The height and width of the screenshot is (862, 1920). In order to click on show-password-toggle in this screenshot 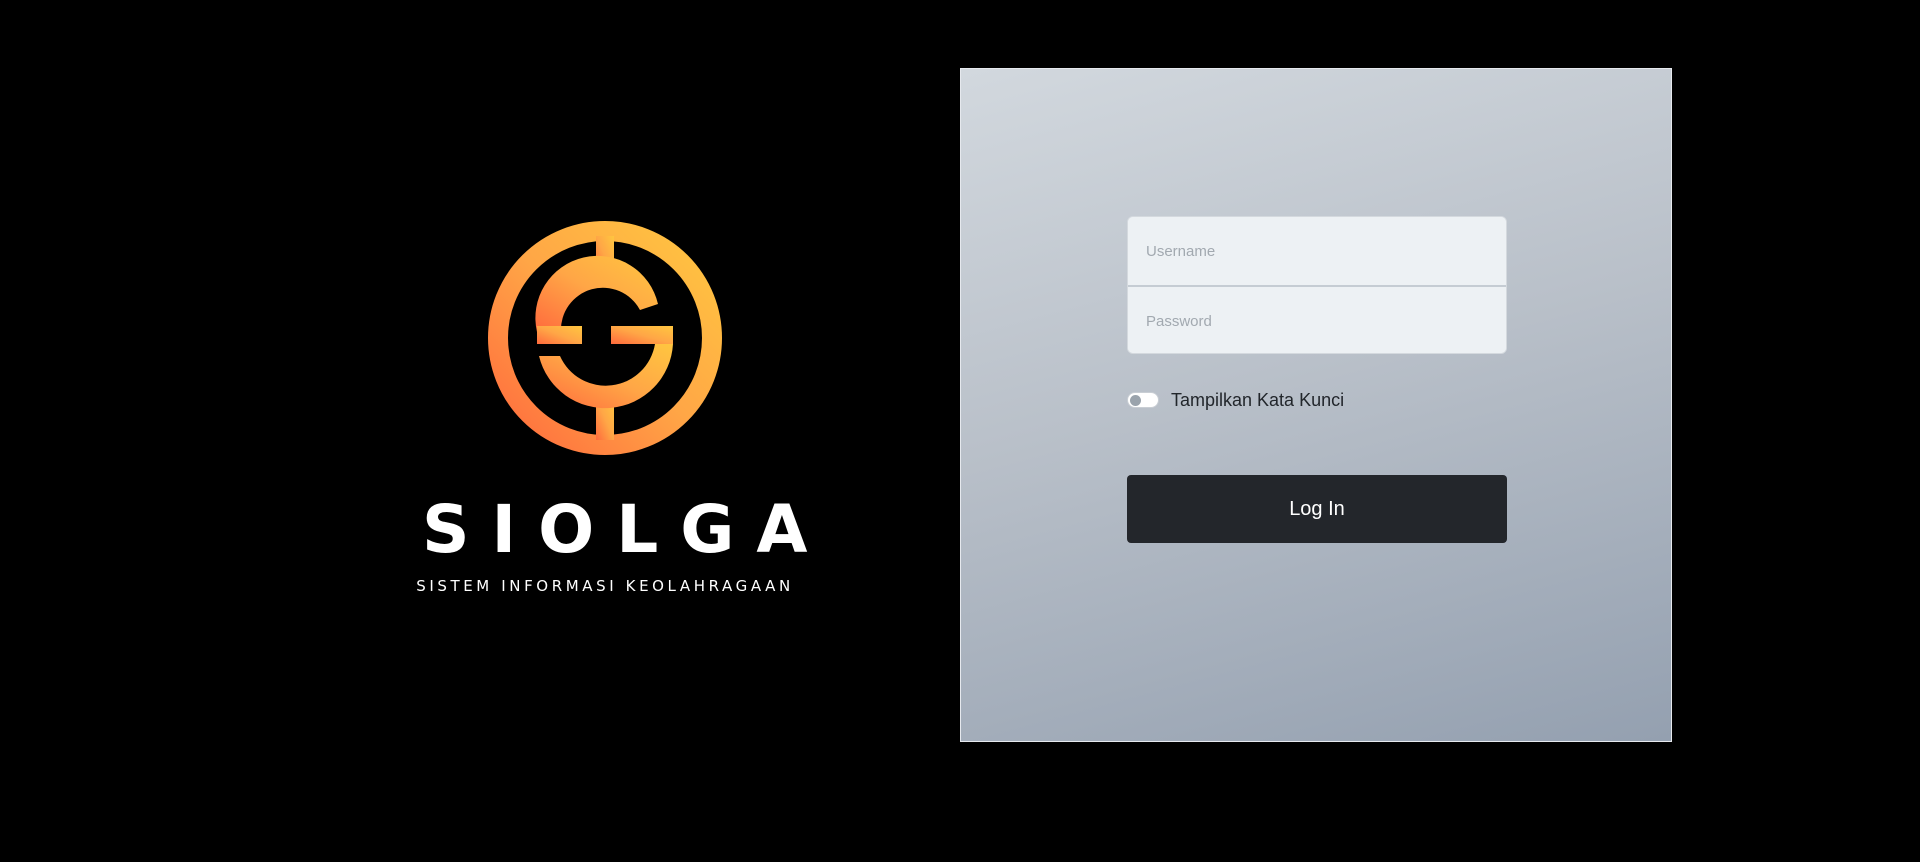, I will do `click(1143, 400)`.